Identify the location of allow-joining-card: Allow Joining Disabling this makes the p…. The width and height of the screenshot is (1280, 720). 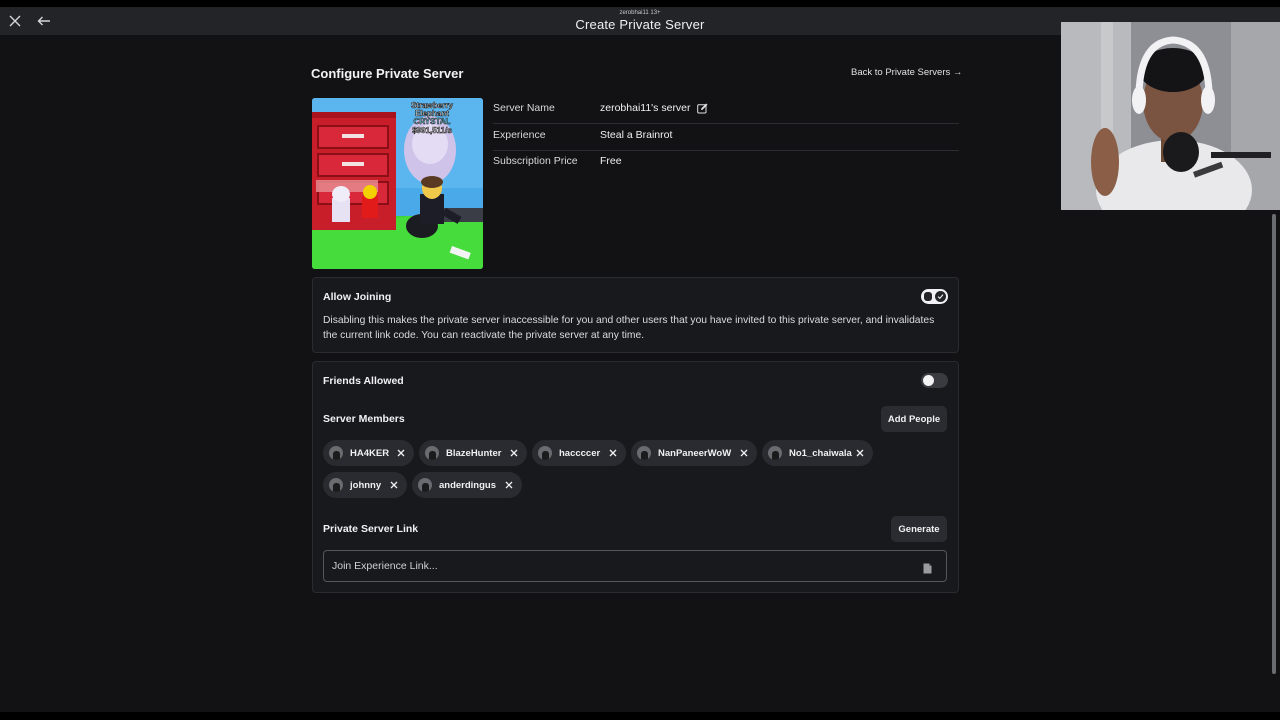
(635, 315).